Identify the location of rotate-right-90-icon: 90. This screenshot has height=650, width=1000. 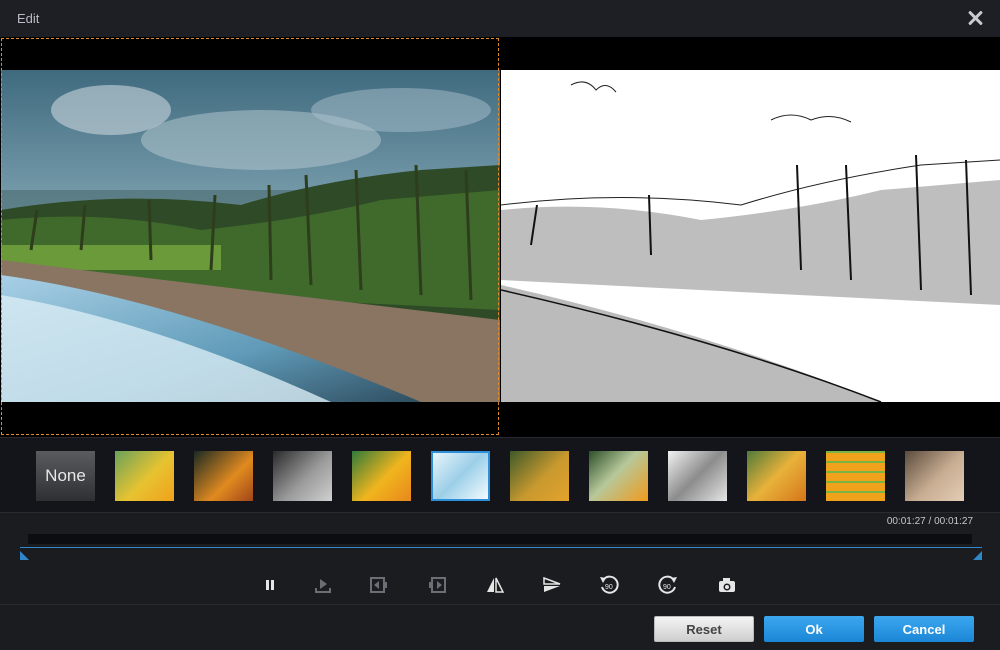
(668, 585).